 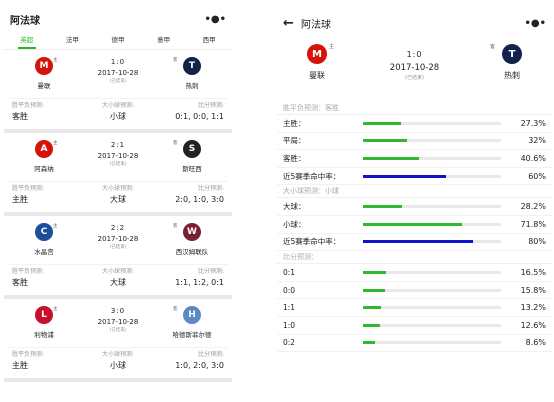 I want to click on over-under-prediction: 小球, so click(x=118, y=116).